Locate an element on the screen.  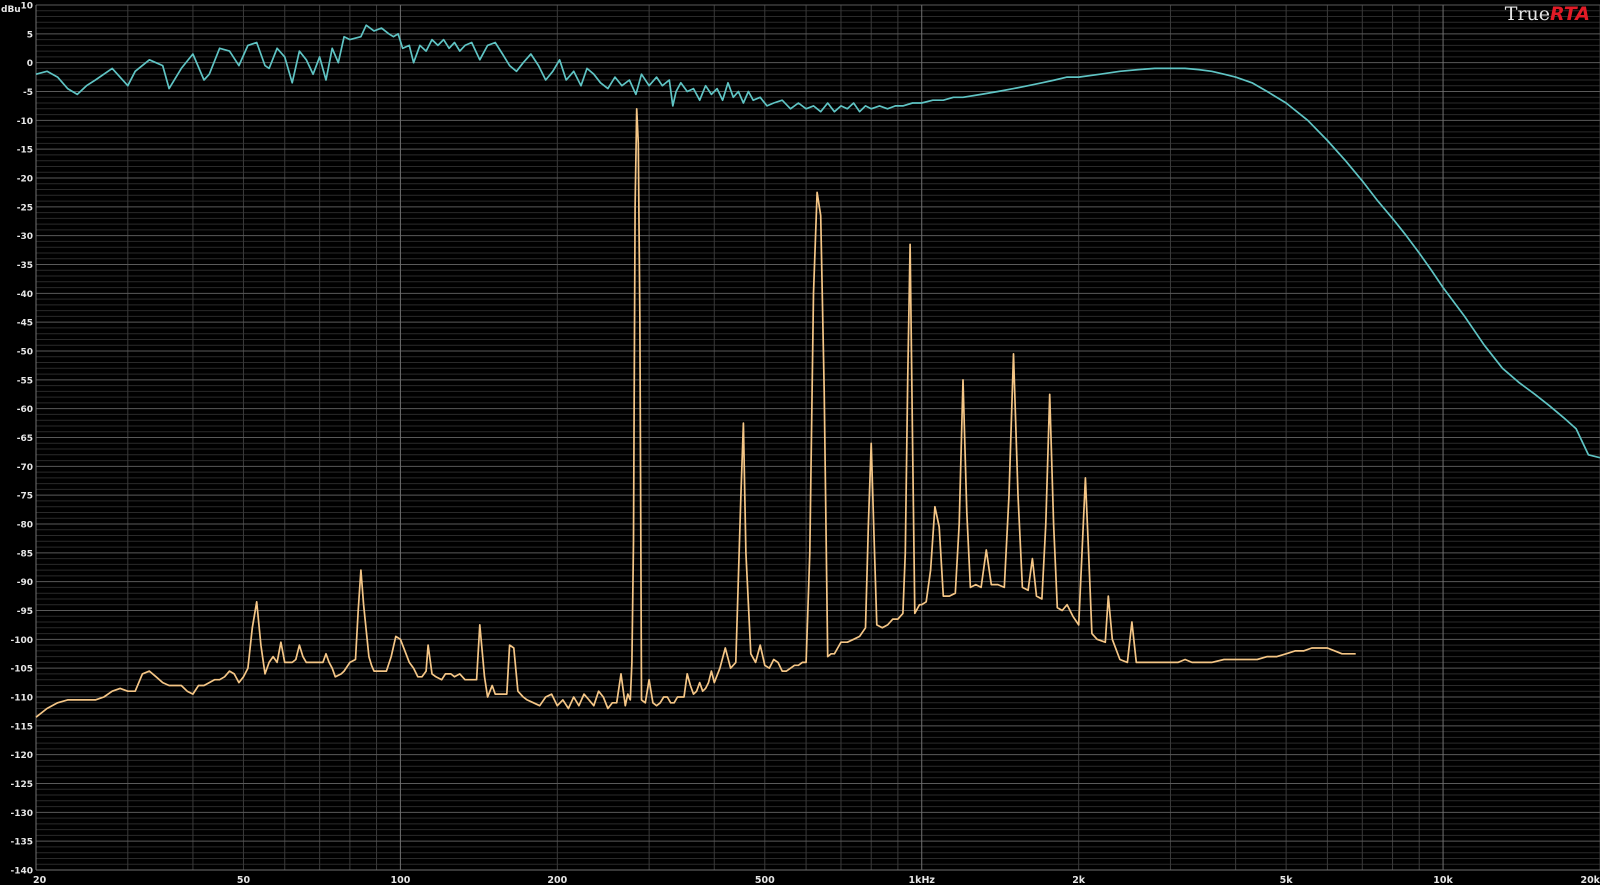
y-tick-label: -40 is located at coordinates (25, 295).